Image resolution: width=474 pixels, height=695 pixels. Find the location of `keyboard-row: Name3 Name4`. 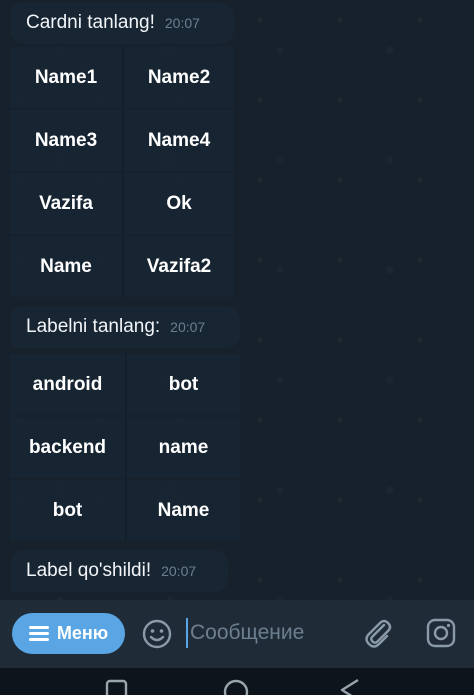

keyboard-row: Name3 Name4 is located at coordinates (122, 141).